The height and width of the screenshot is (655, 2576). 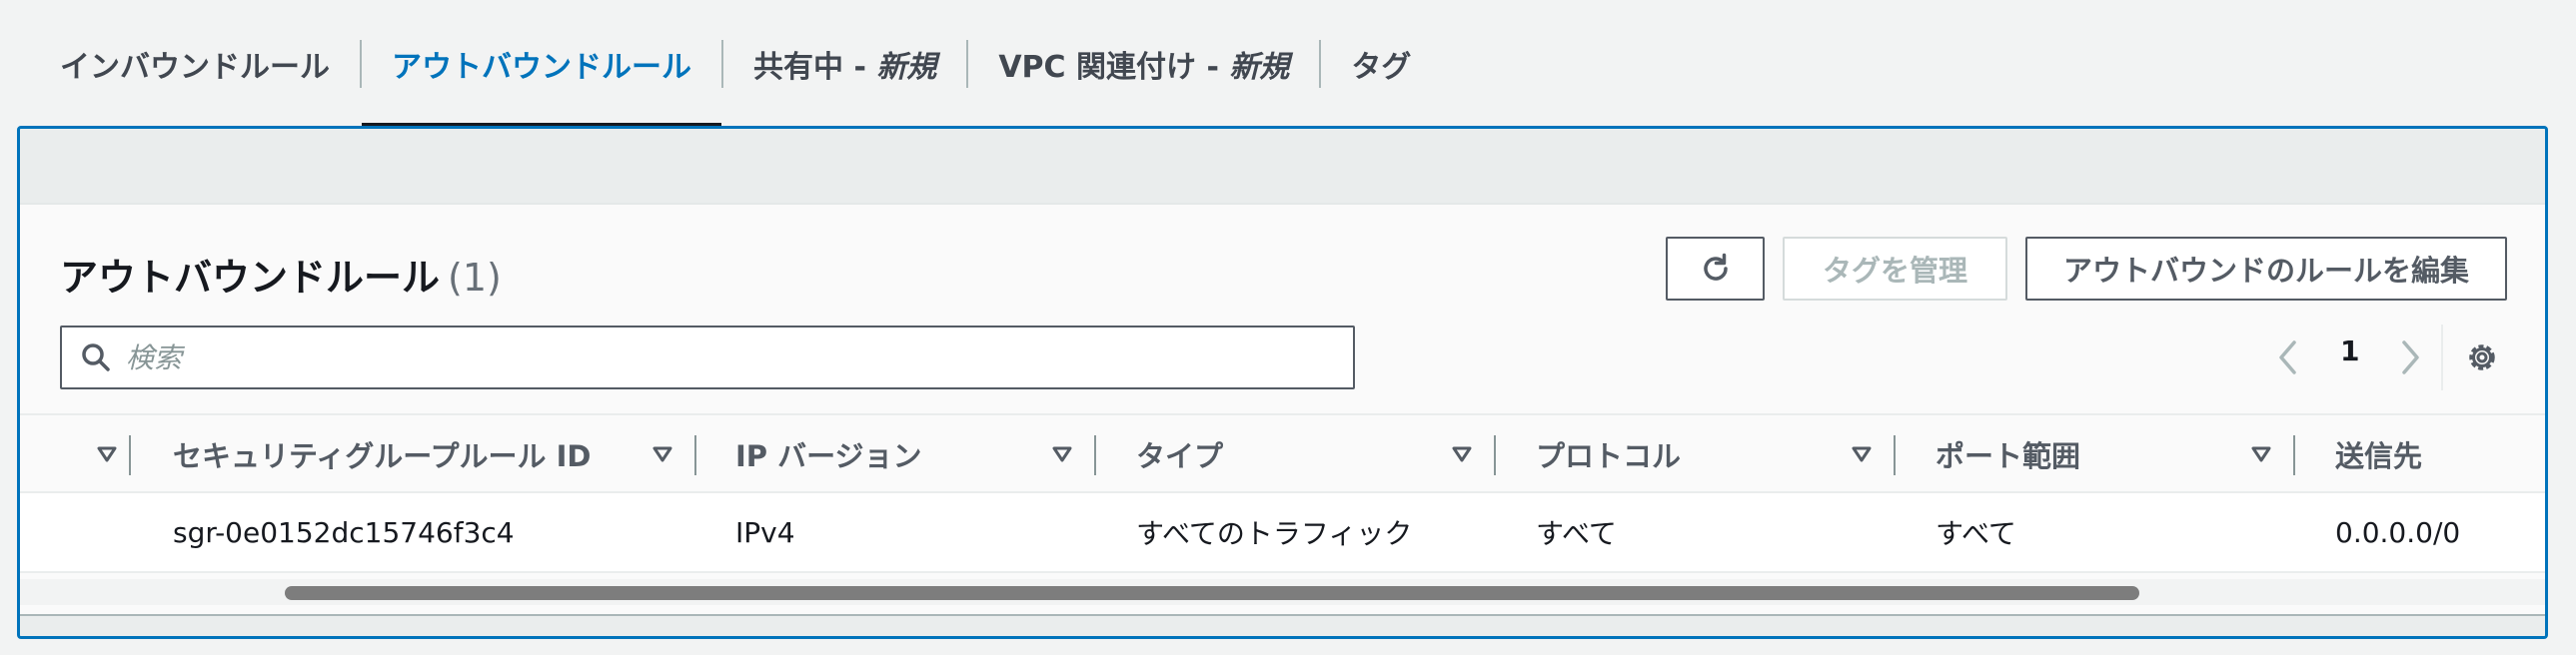 I want to click on refresh-button, so click(x=1715, y=269).